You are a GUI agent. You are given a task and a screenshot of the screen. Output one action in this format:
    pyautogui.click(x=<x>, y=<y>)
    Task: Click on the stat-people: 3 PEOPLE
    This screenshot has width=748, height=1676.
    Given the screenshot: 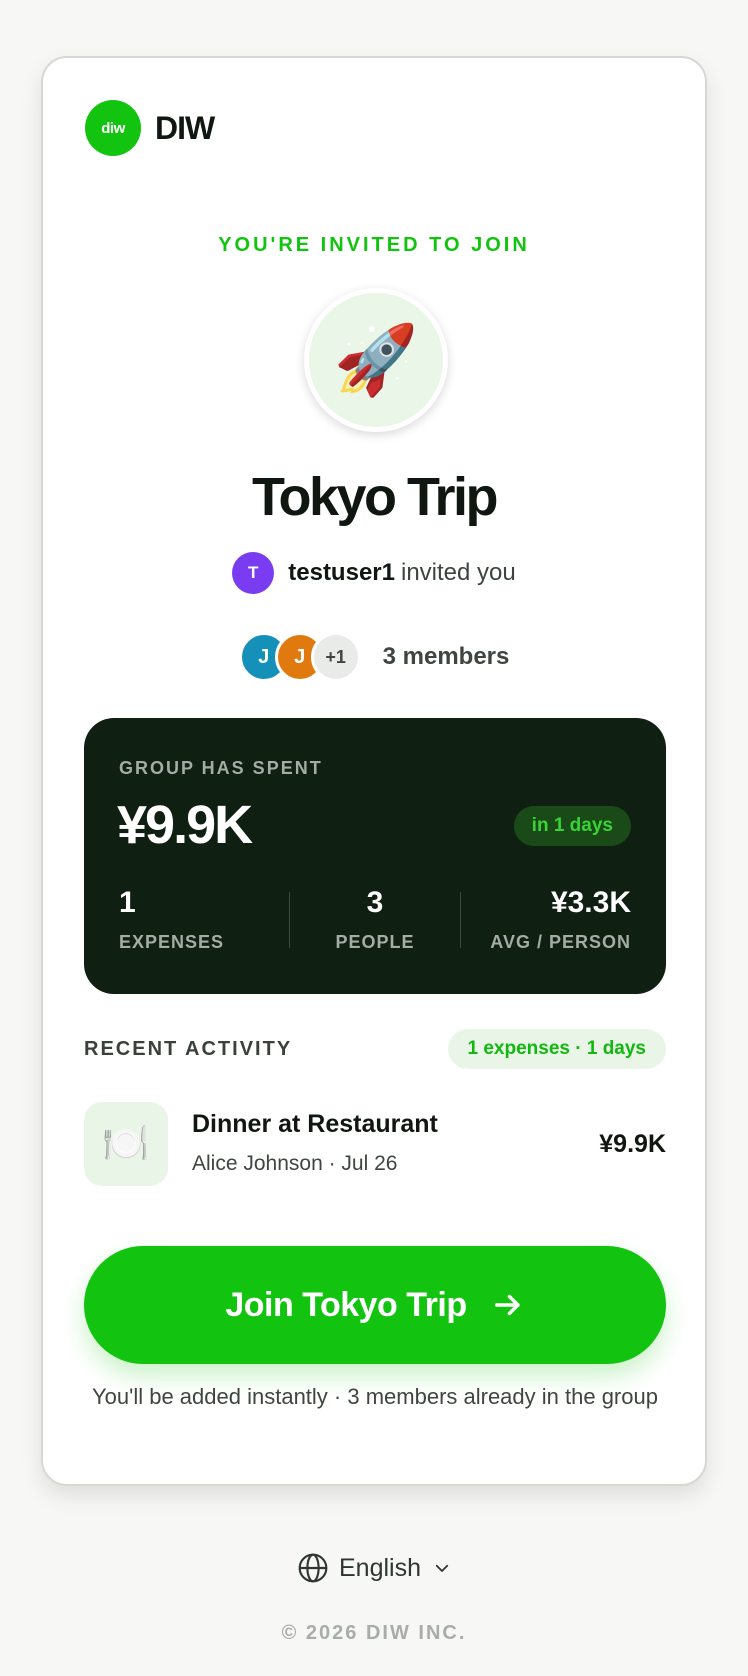 What is the action you would take?
    pyautogui.click(x=375, y=919)
    